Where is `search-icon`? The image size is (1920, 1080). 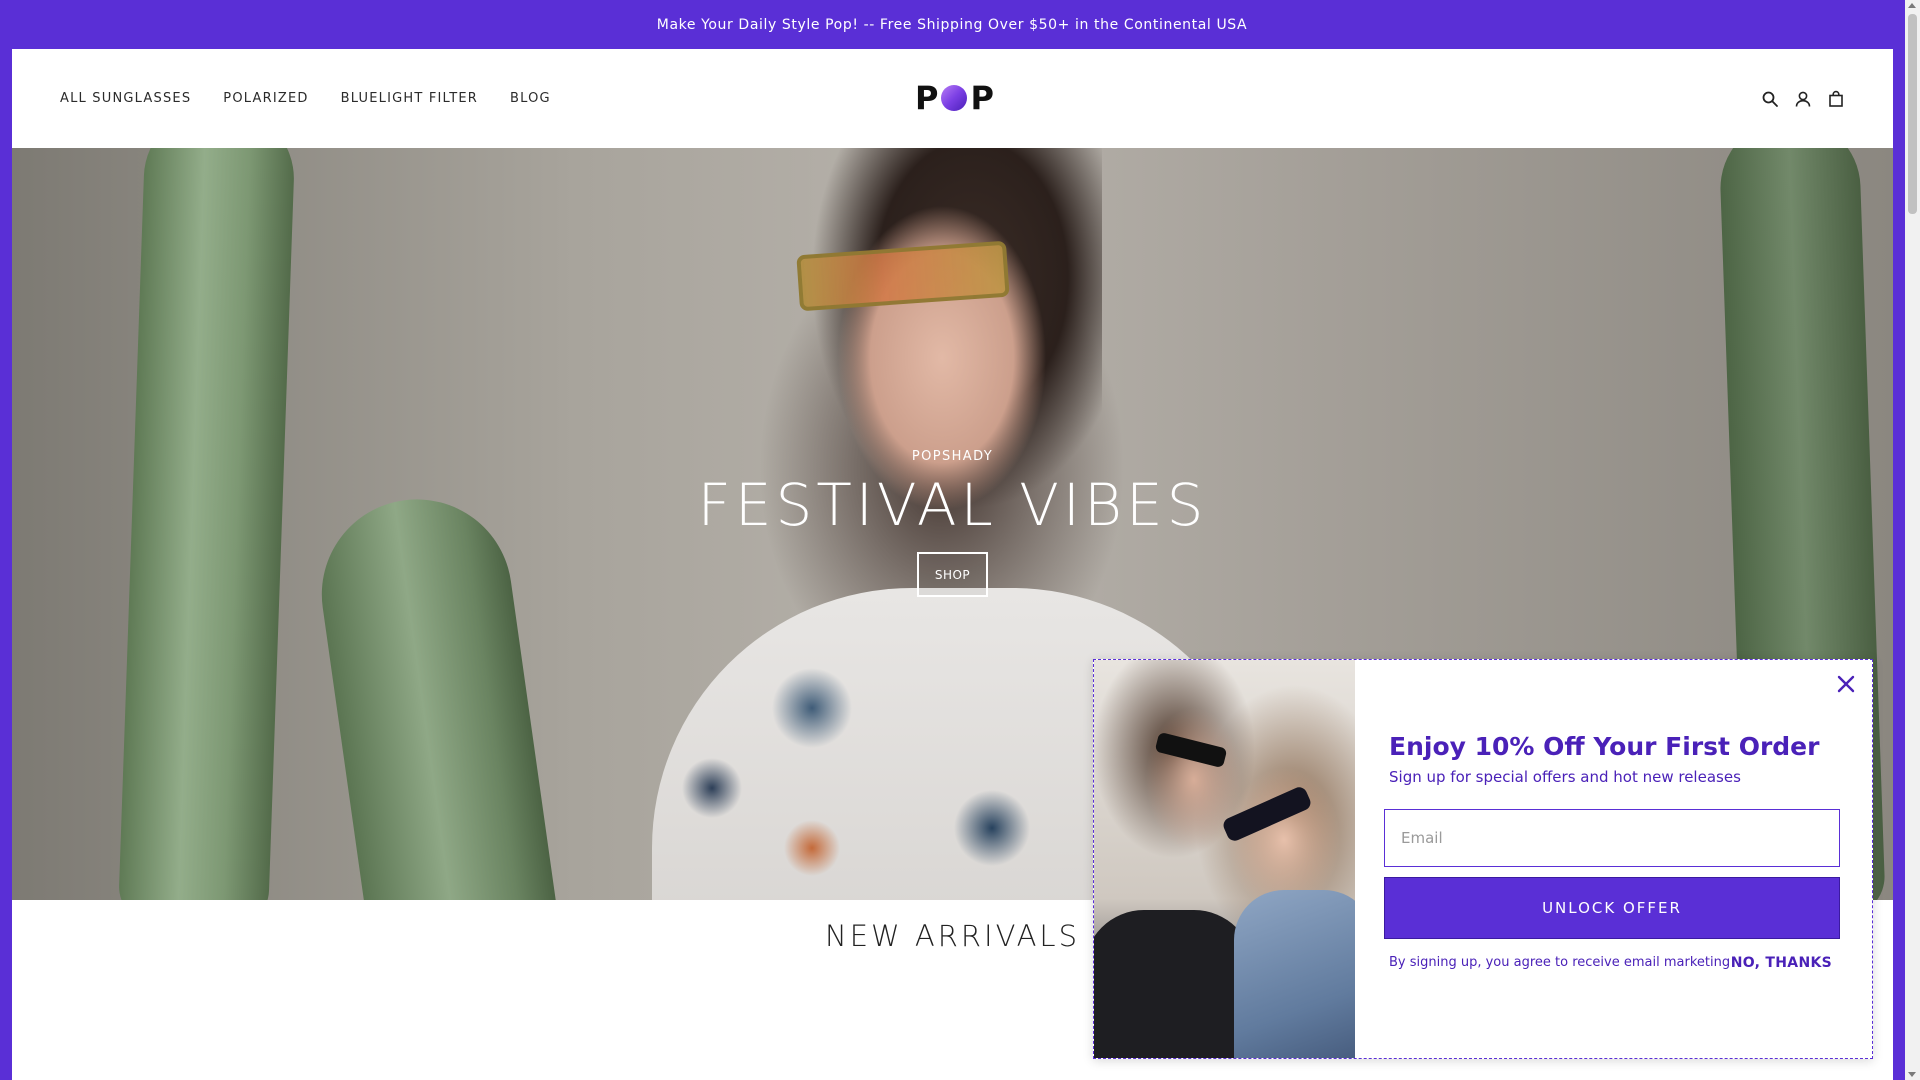
search-icon is located at coordinates (1770, 99).